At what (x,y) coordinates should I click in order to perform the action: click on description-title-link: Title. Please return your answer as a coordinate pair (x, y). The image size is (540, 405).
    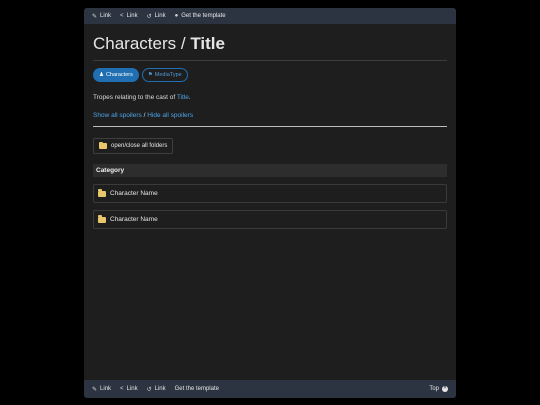
    Looking at the image, I should click on (183, 97).